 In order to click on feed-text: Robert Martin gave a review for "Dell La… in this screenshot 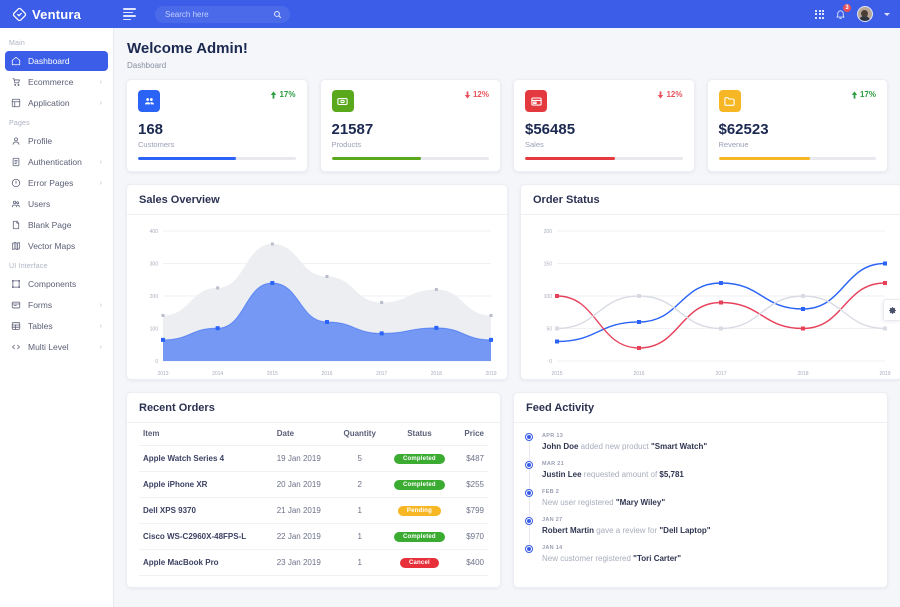, I will do `click(710, 530)`.